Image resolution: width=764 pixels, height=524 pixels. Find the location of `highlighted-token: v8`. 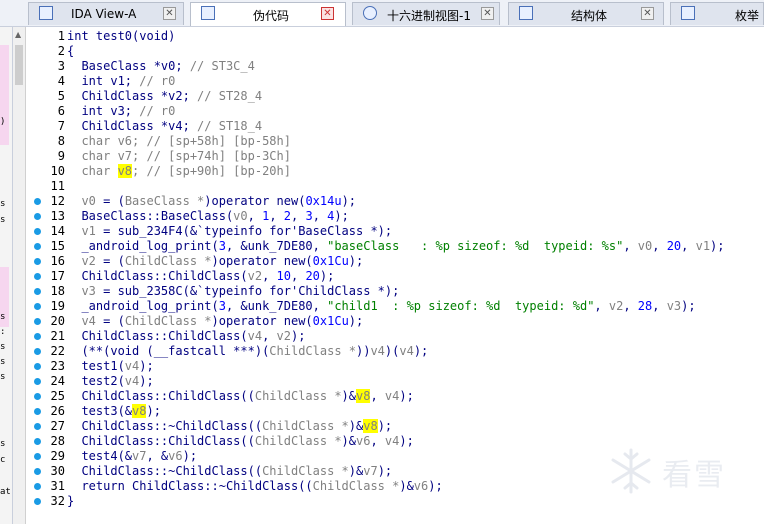

highlighted-token: v8 is located at coordinates (125, 171).